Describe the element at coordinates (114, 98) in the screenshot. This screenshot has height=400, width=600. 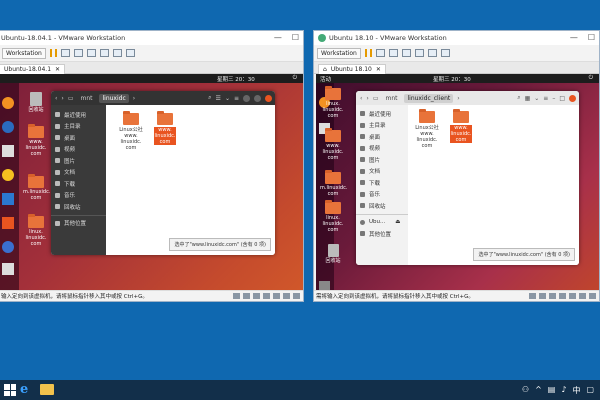
I see `breadcrumb-current: linuxidc` at that location.